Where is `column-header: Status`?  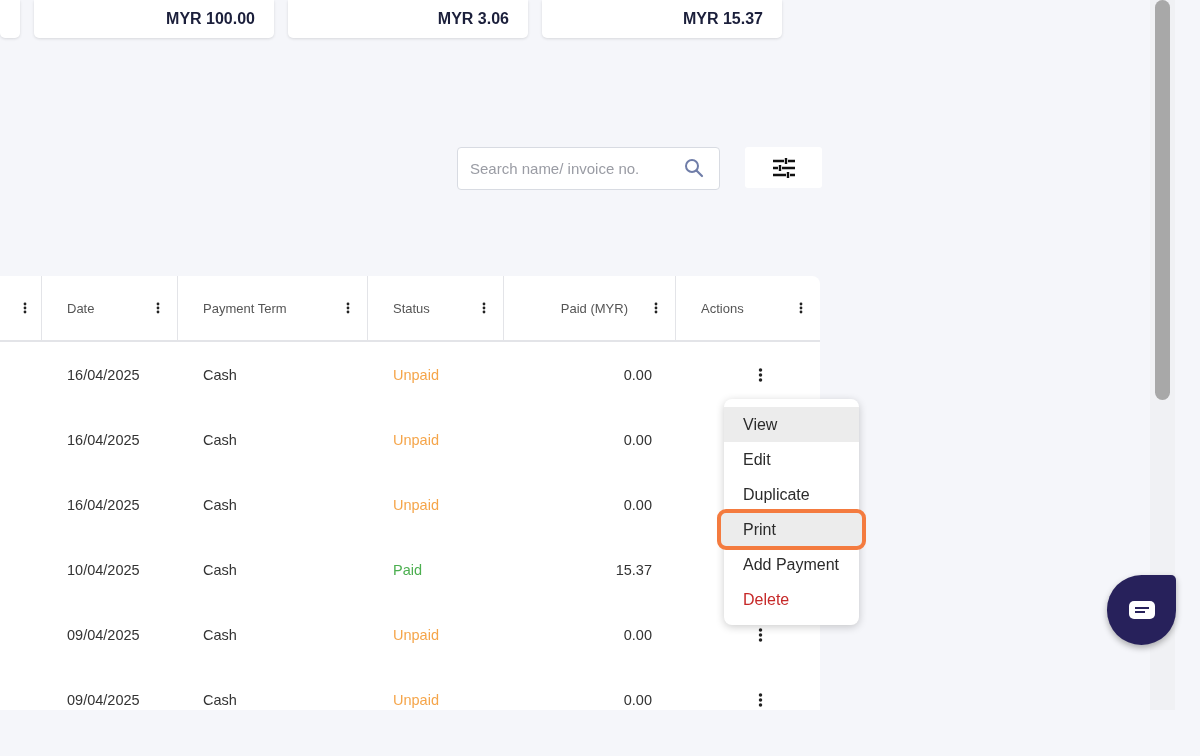
column-header: Status is located at coordinates (411, 308).